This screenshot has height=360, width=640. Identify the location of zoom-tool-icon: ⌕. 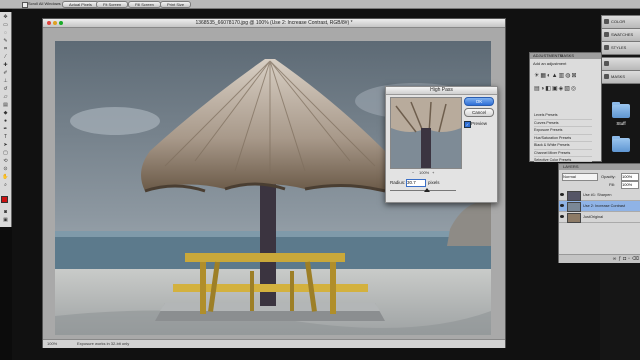
(5, 185).